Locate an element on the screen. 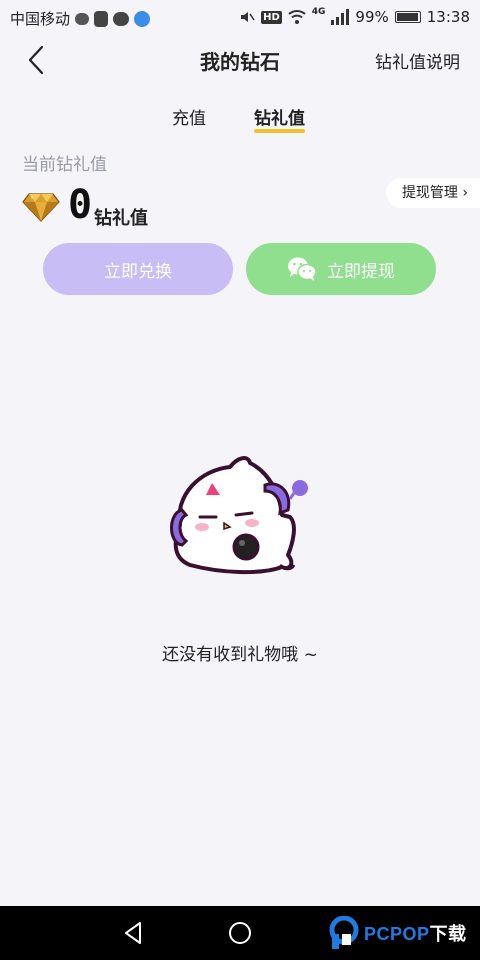 Image resolution: width=480 pixels, height=960 pixels. status-left: 中国移动 is located at coordinates (80, 18).